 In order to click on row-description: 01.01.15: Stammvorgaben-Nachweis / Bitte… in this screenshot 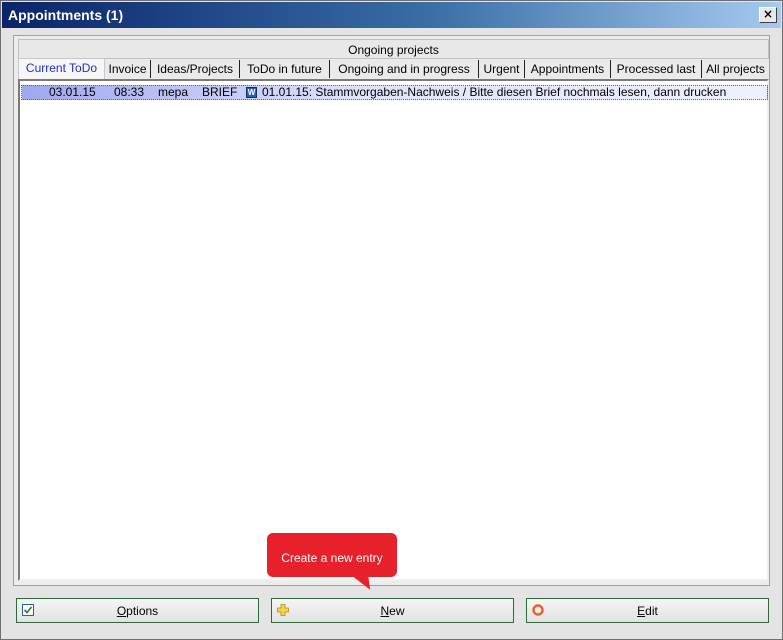, I will do `click(494, 92)`.